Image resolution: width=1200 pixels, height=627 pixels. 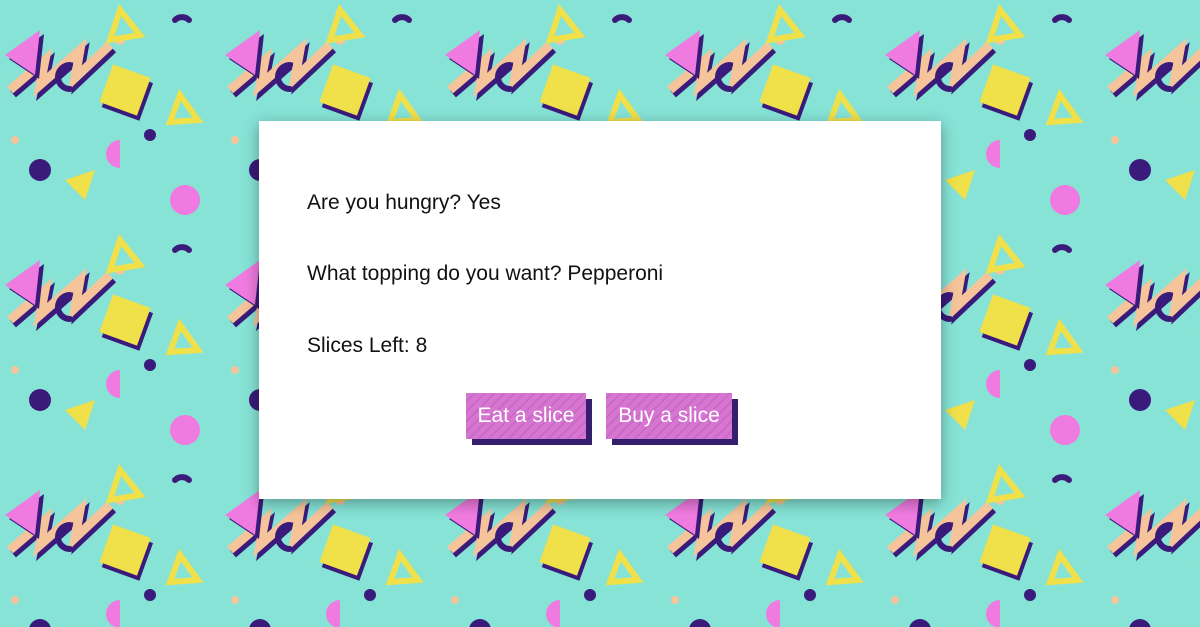 What do you see at coordinates (483, 202) in the screenshot?
I see `hungry-answer-value: Yes` at bounding box center [483, 202].